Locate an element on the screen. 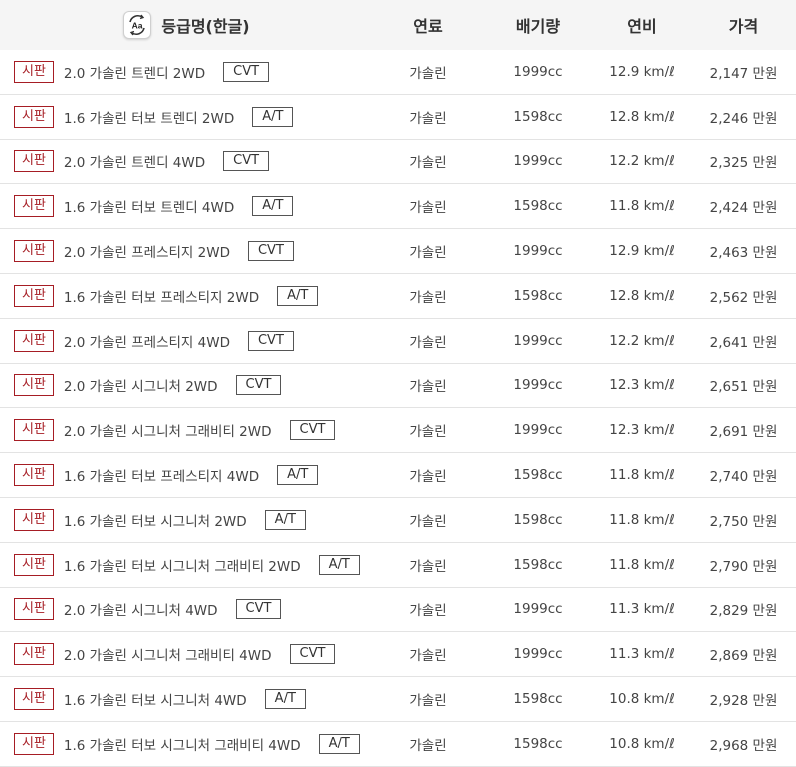  header-grade: Aa 등급명(한글) is located at coordinates (186, 25).